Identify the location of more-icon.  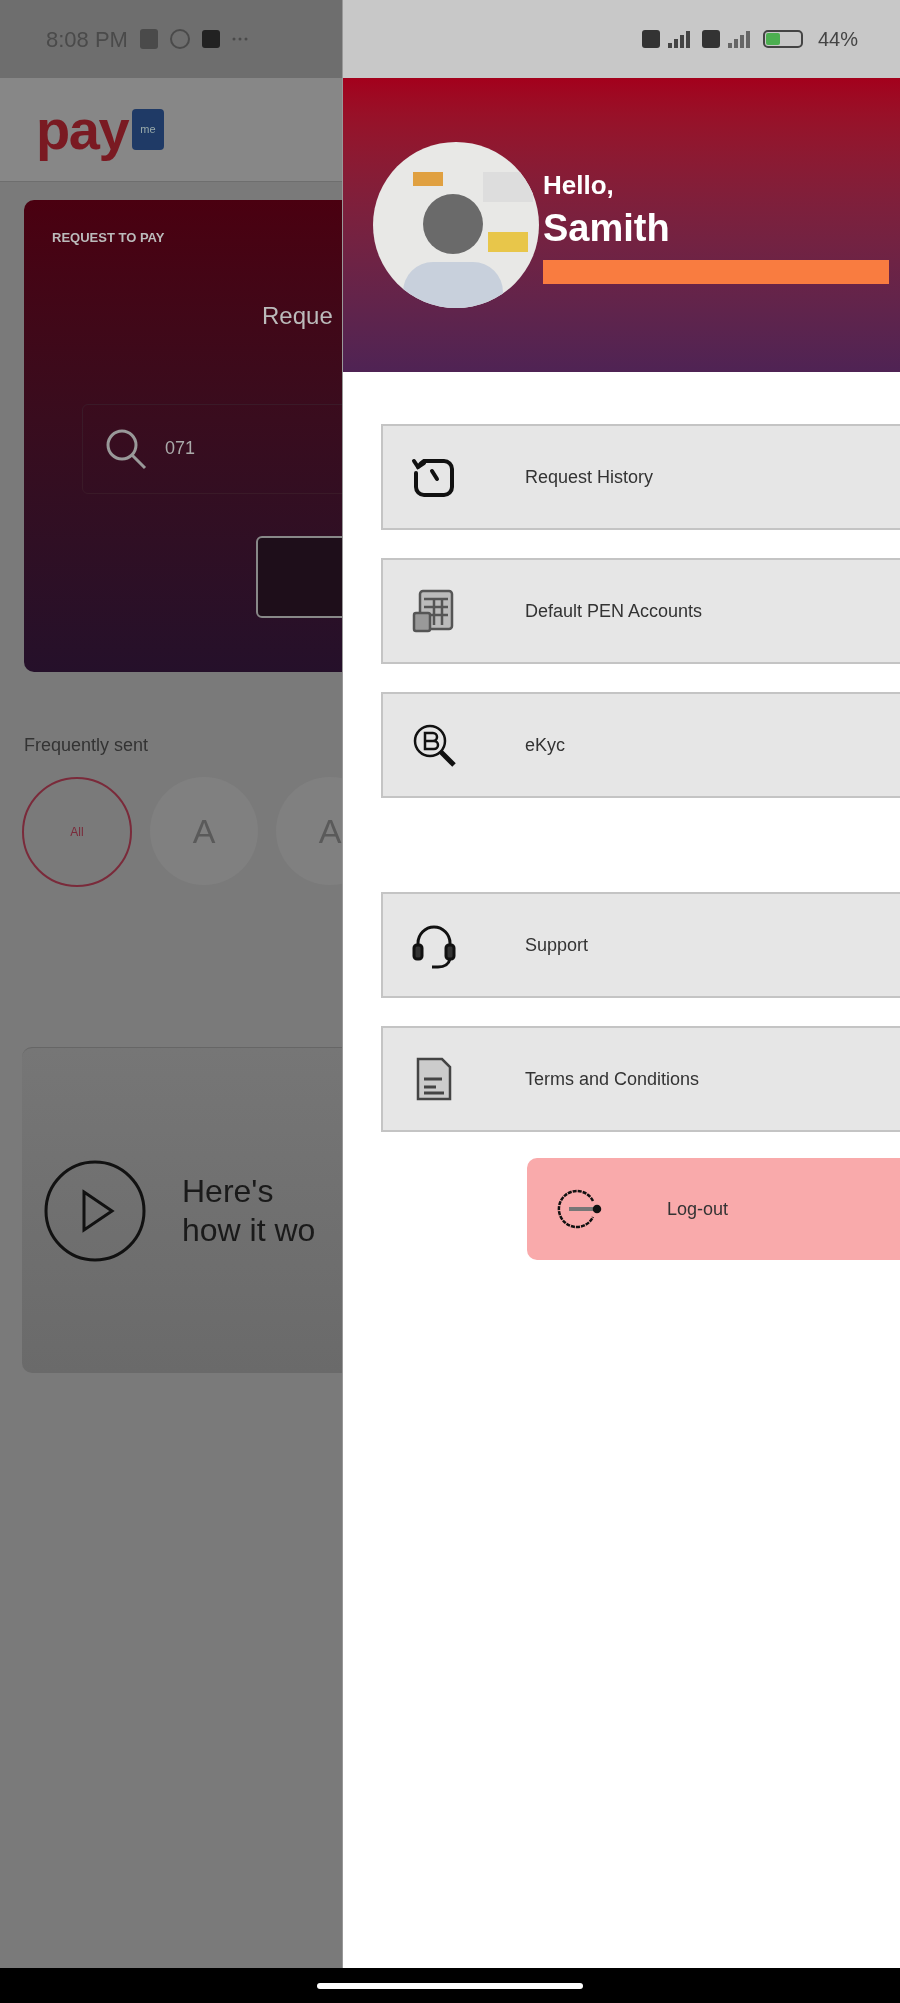
(239, 39).